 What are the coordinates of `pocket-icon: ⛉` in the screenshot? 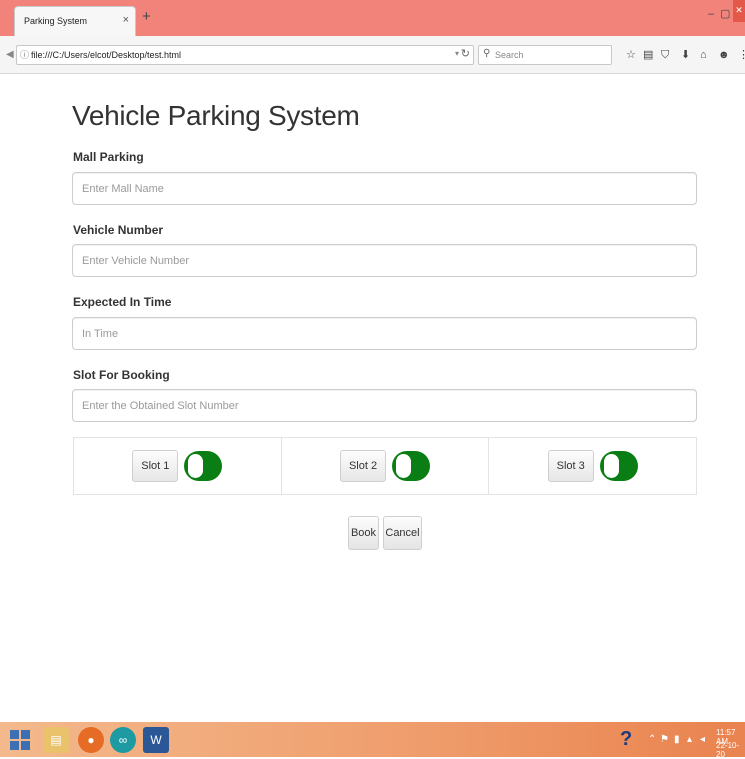 It's located at (665, 55).